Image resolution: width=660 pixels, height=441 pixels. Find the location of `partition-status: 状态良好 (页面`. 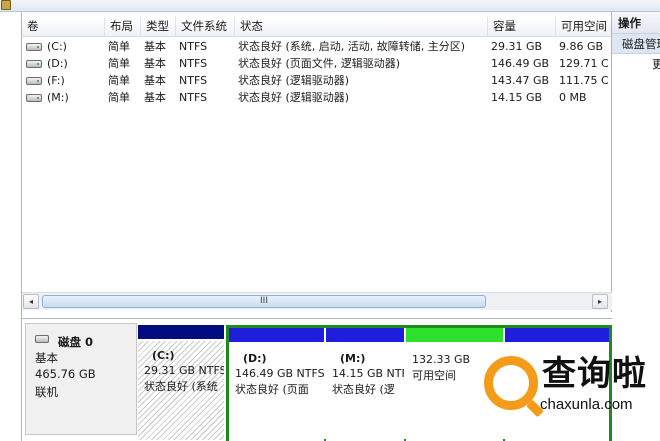

partition-status: 状态良好 (页面 is located at coordinates (272, 389).